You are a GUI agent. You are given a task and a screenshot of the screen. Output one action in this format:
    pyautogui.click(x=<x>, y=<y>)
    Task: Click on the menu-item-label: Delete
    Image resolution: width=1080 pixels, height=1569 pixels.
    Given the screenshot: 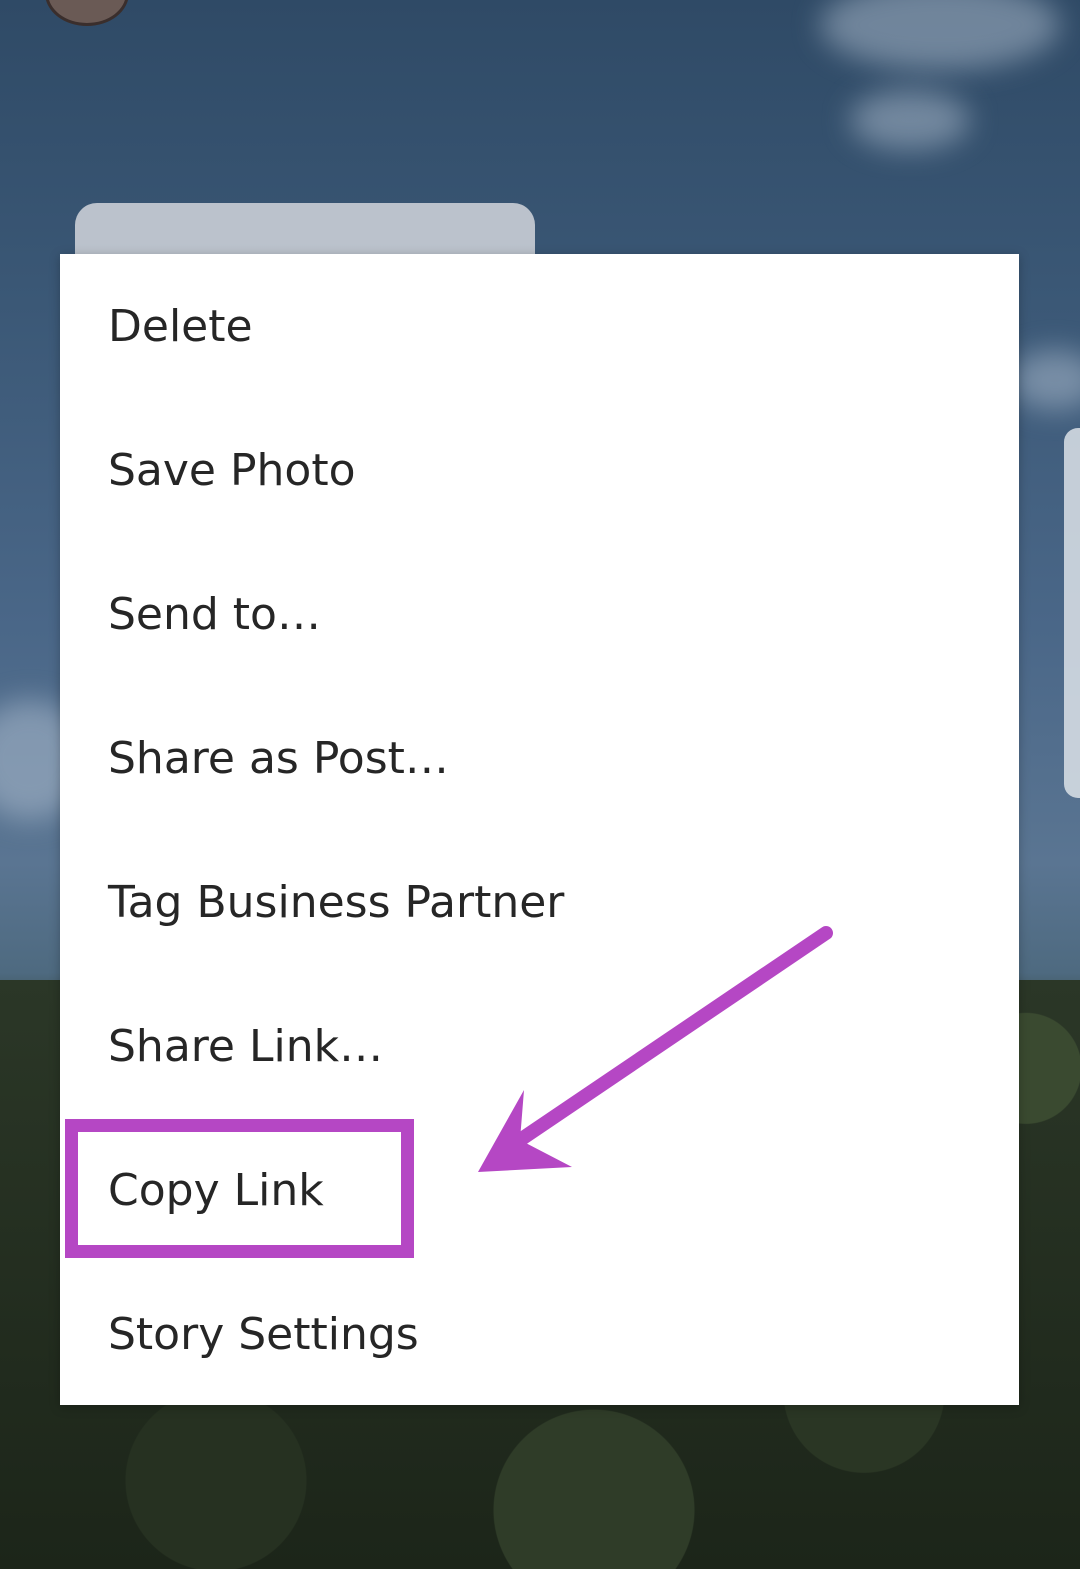 What is the action you would take?
    pyautogui.click(x=180, y=326)
    